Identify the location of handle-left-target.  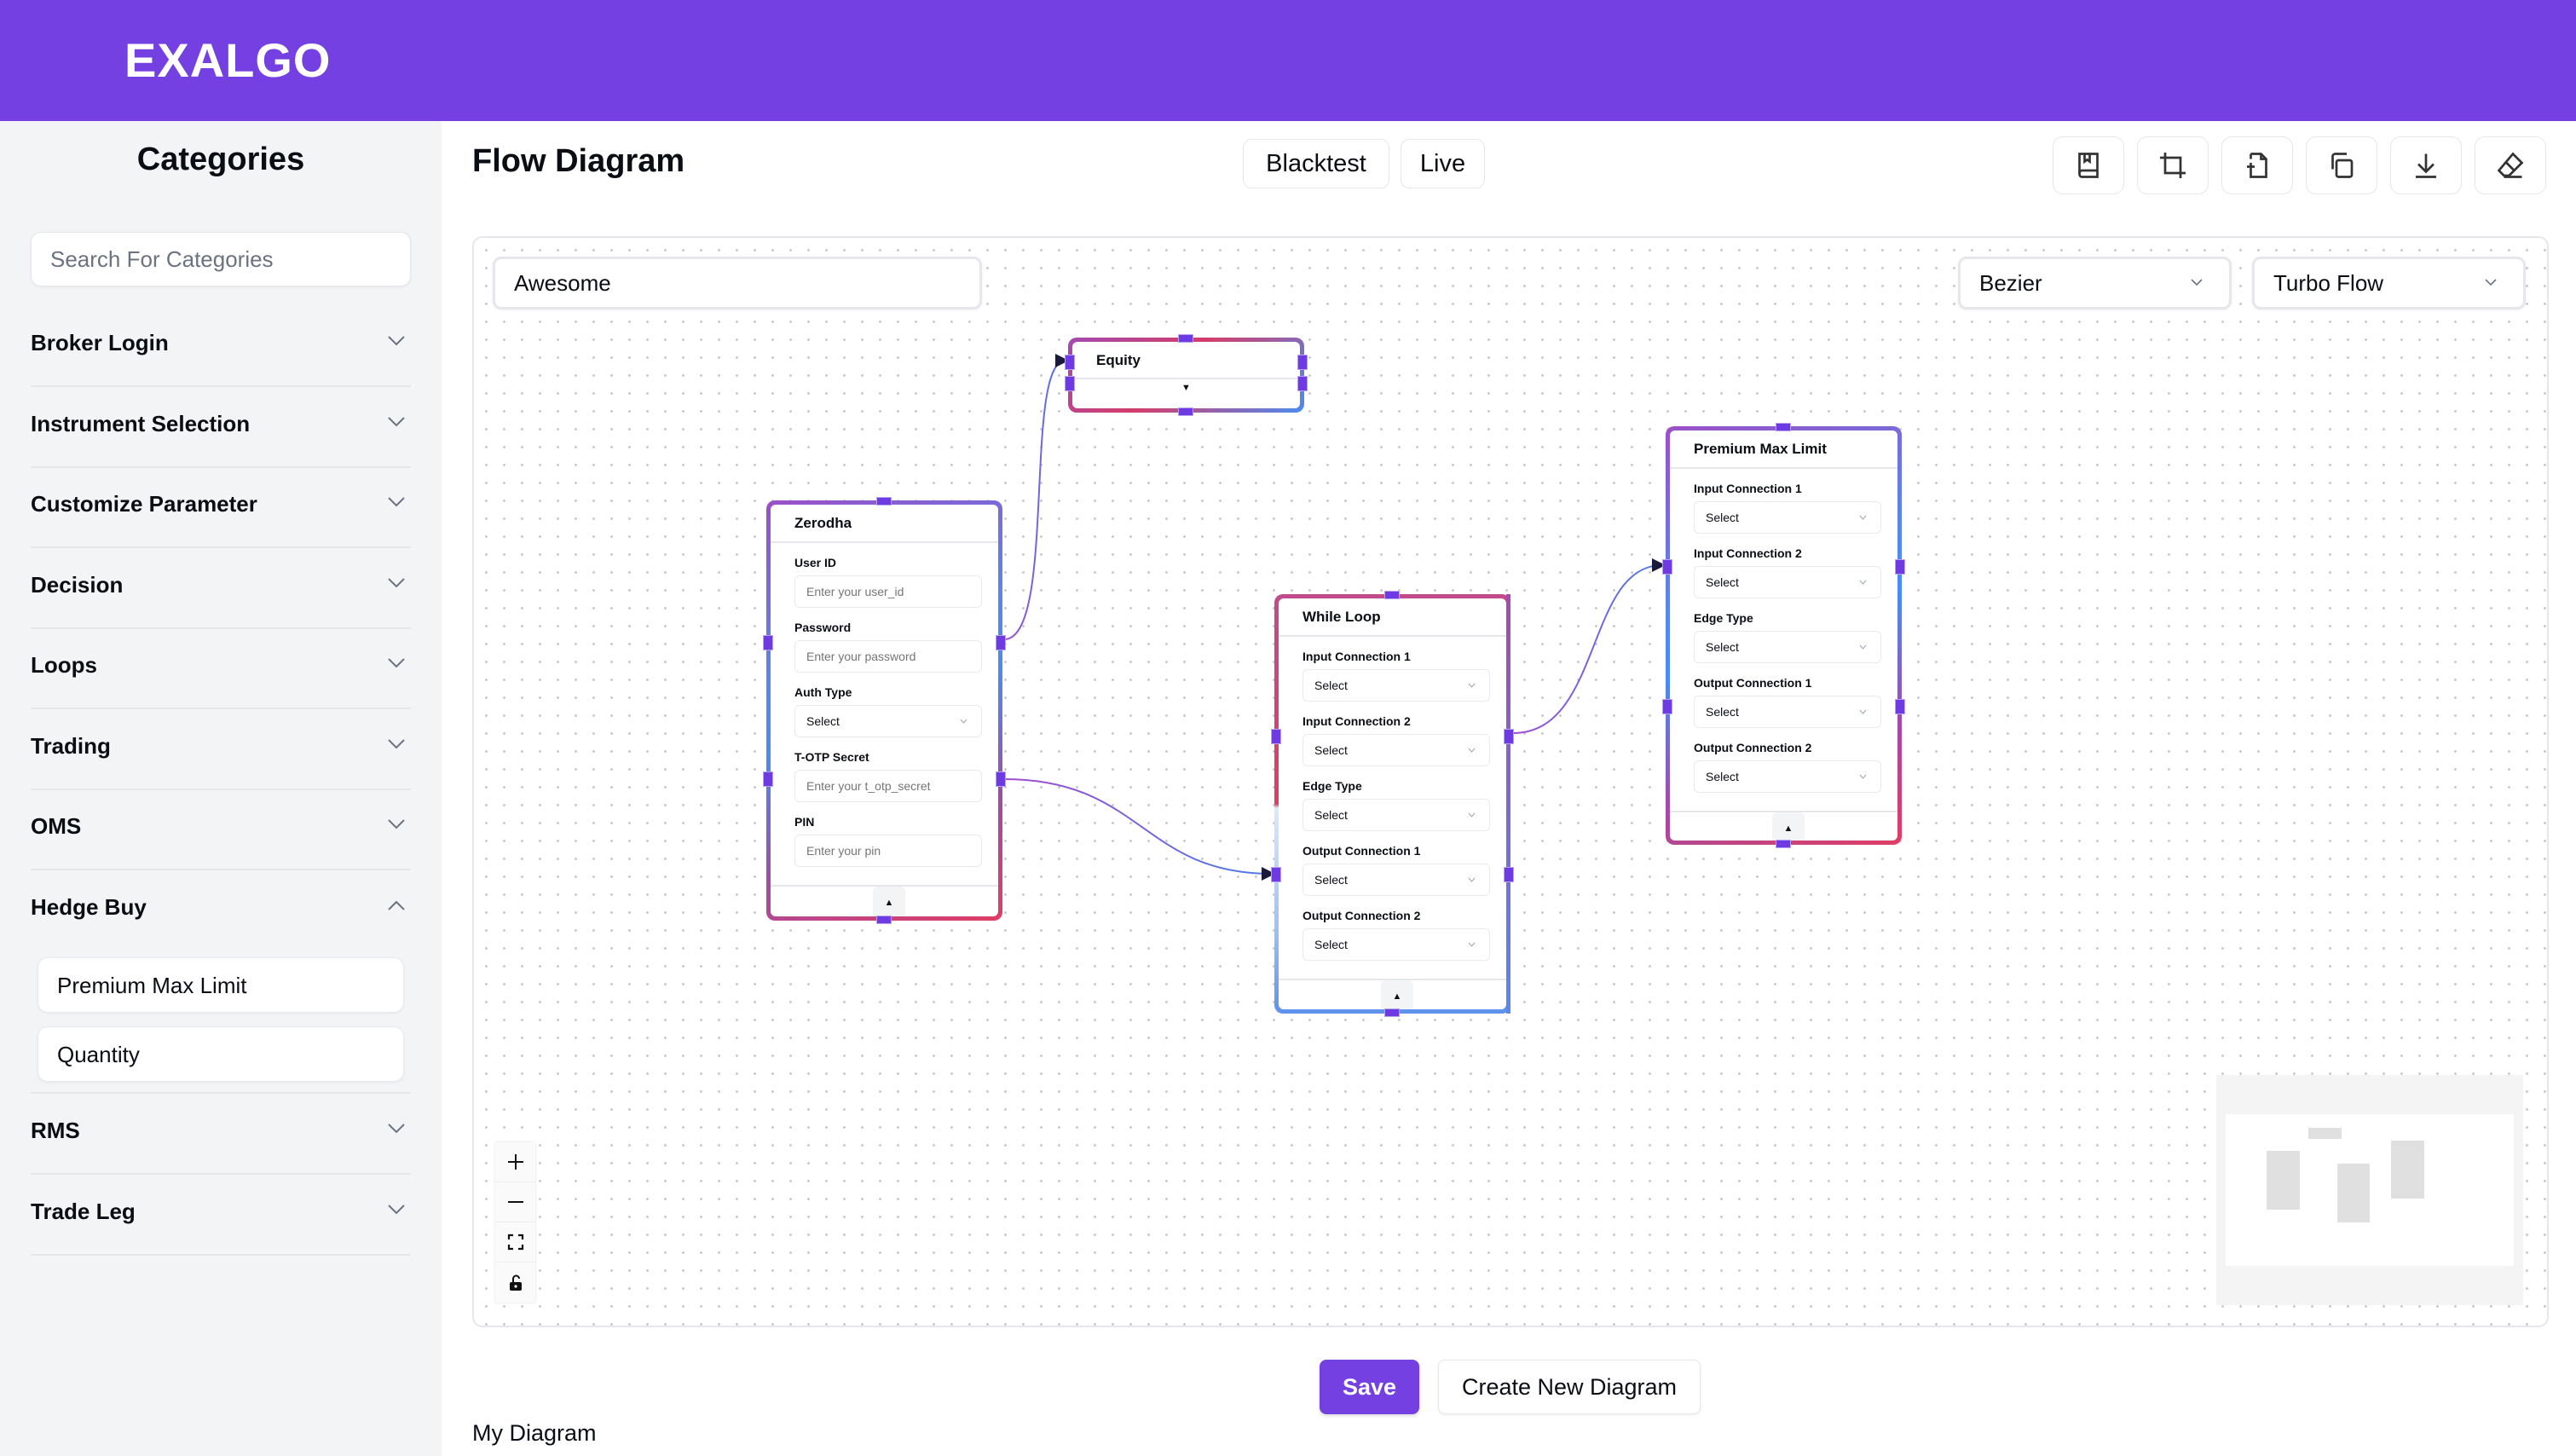
(1070, 362).